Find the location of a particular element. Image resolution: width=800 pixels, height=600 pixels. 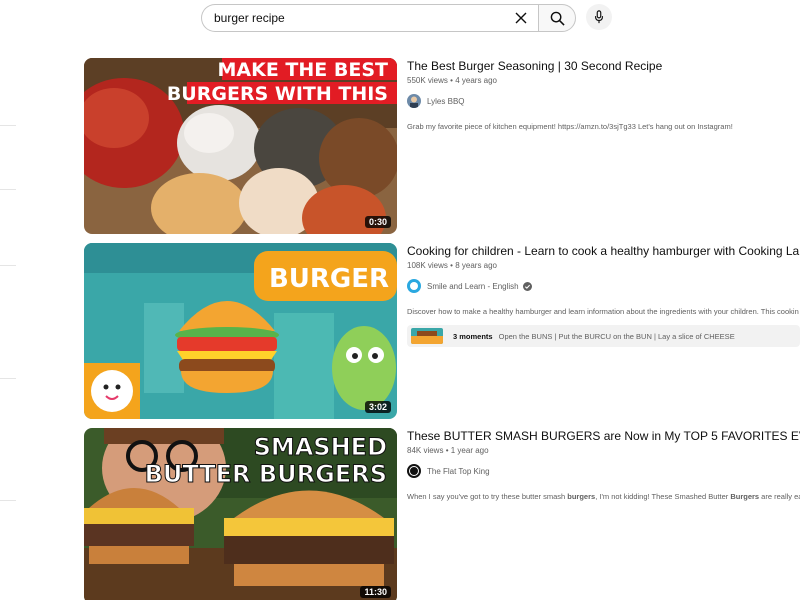

moments-thumbnail is located at coordinates (427, 336).